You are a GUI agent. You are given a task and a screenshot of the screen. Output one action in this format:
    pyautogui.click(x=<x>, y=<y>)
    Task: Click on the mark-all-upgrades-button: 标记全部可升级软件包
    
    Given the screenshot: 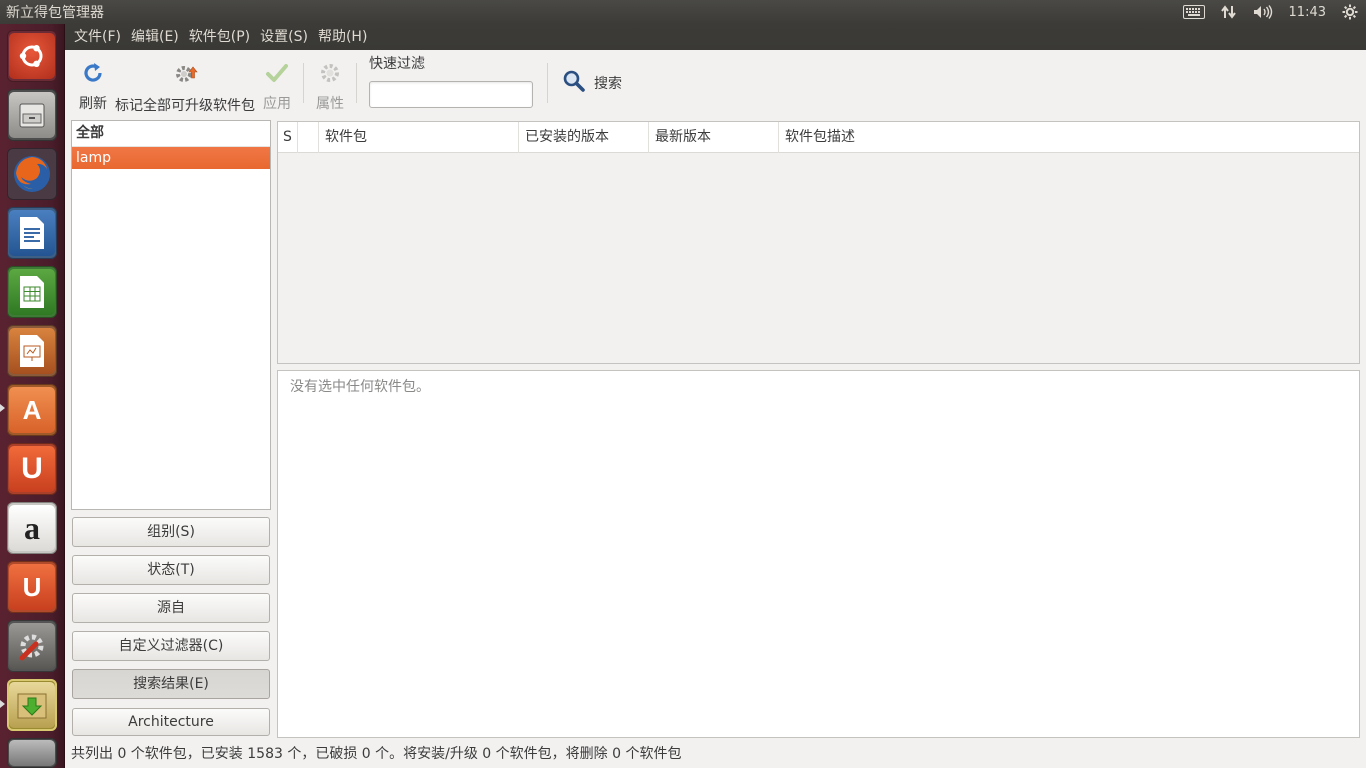 What is the action you would take?
    pyautogui.click(x=185, y=84)
    